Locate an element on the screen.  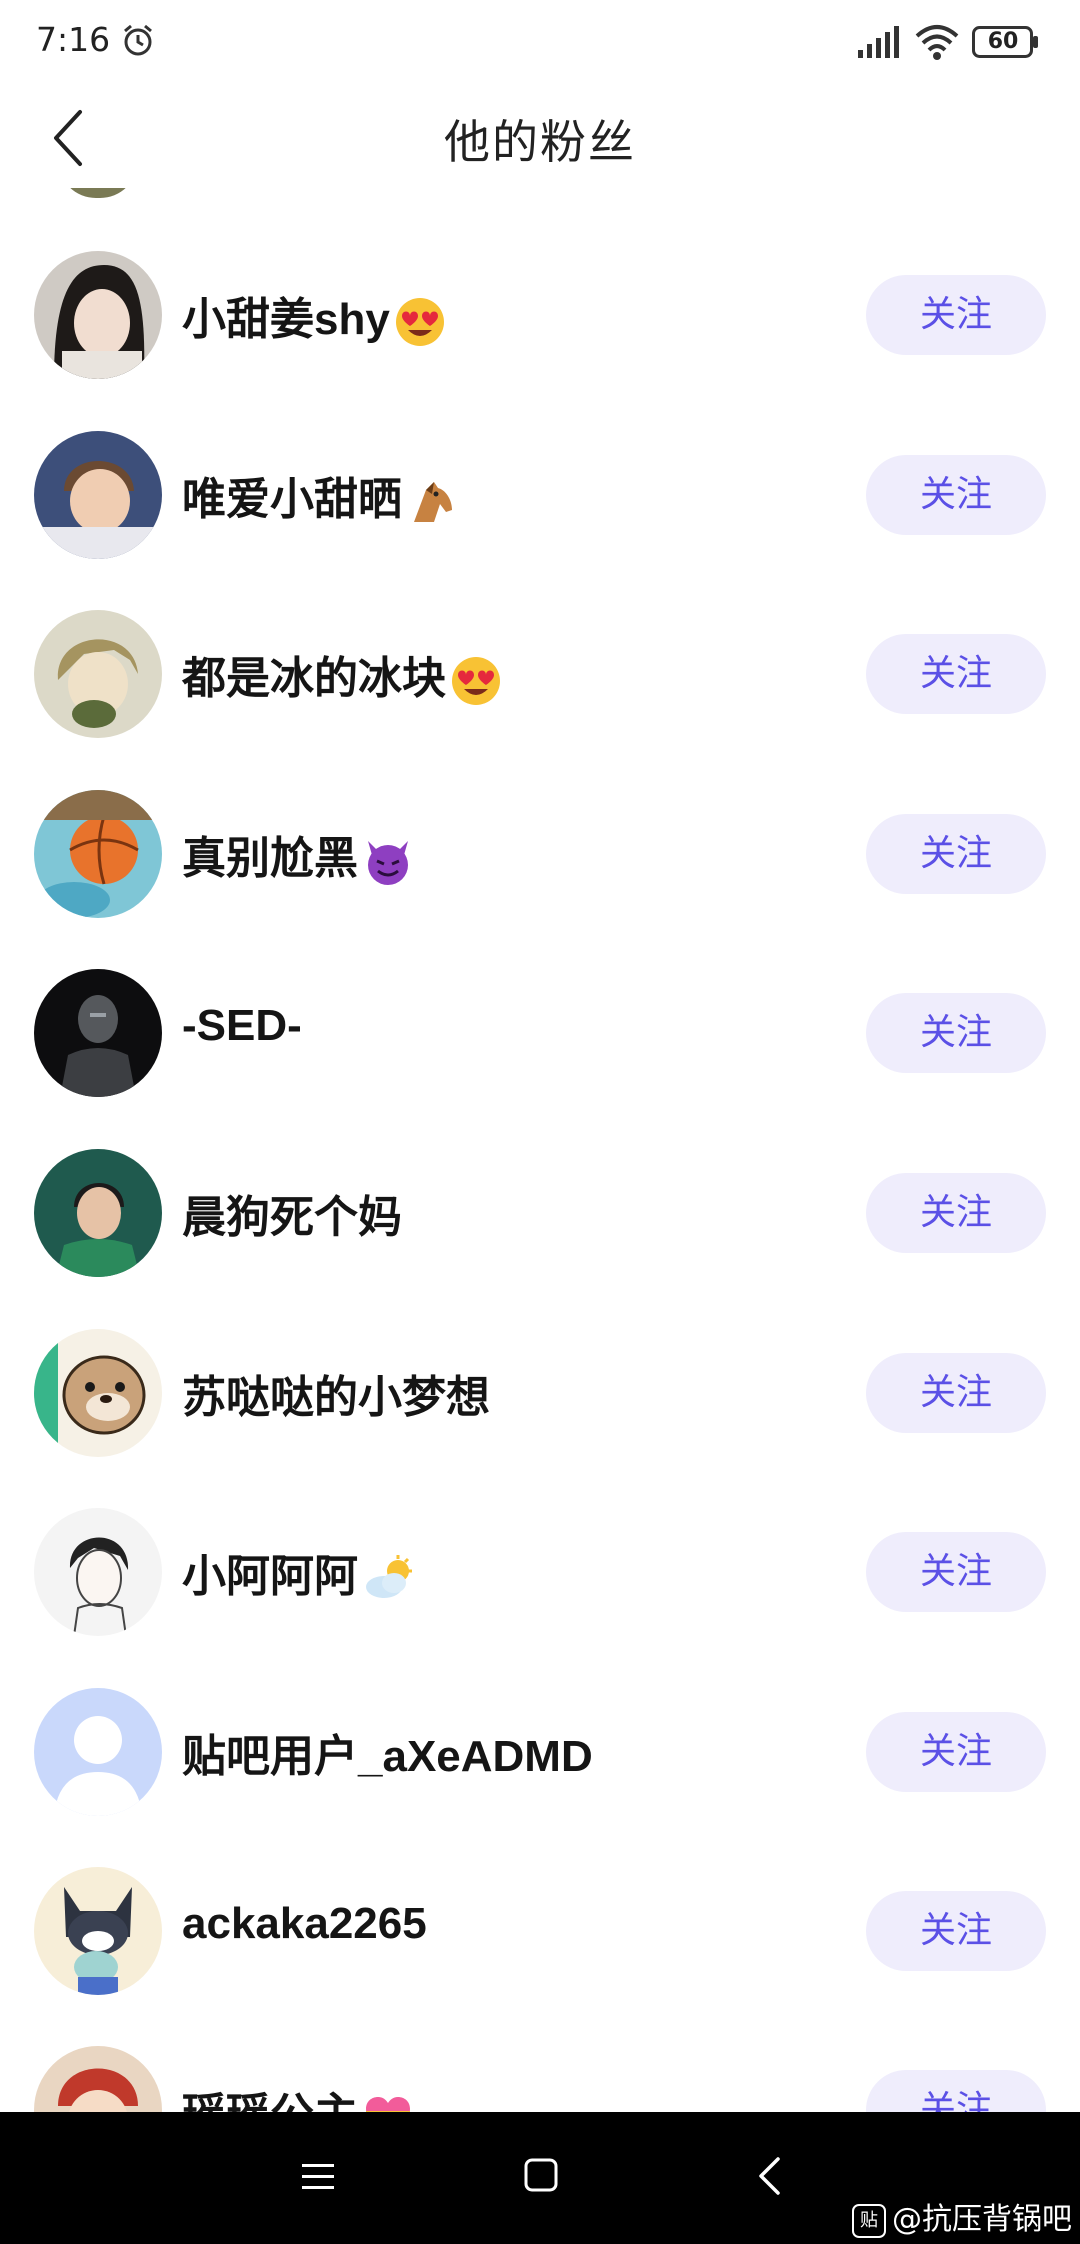
fan-row: 小阿阿阿 关注 is located at coordinates (540, 1572).